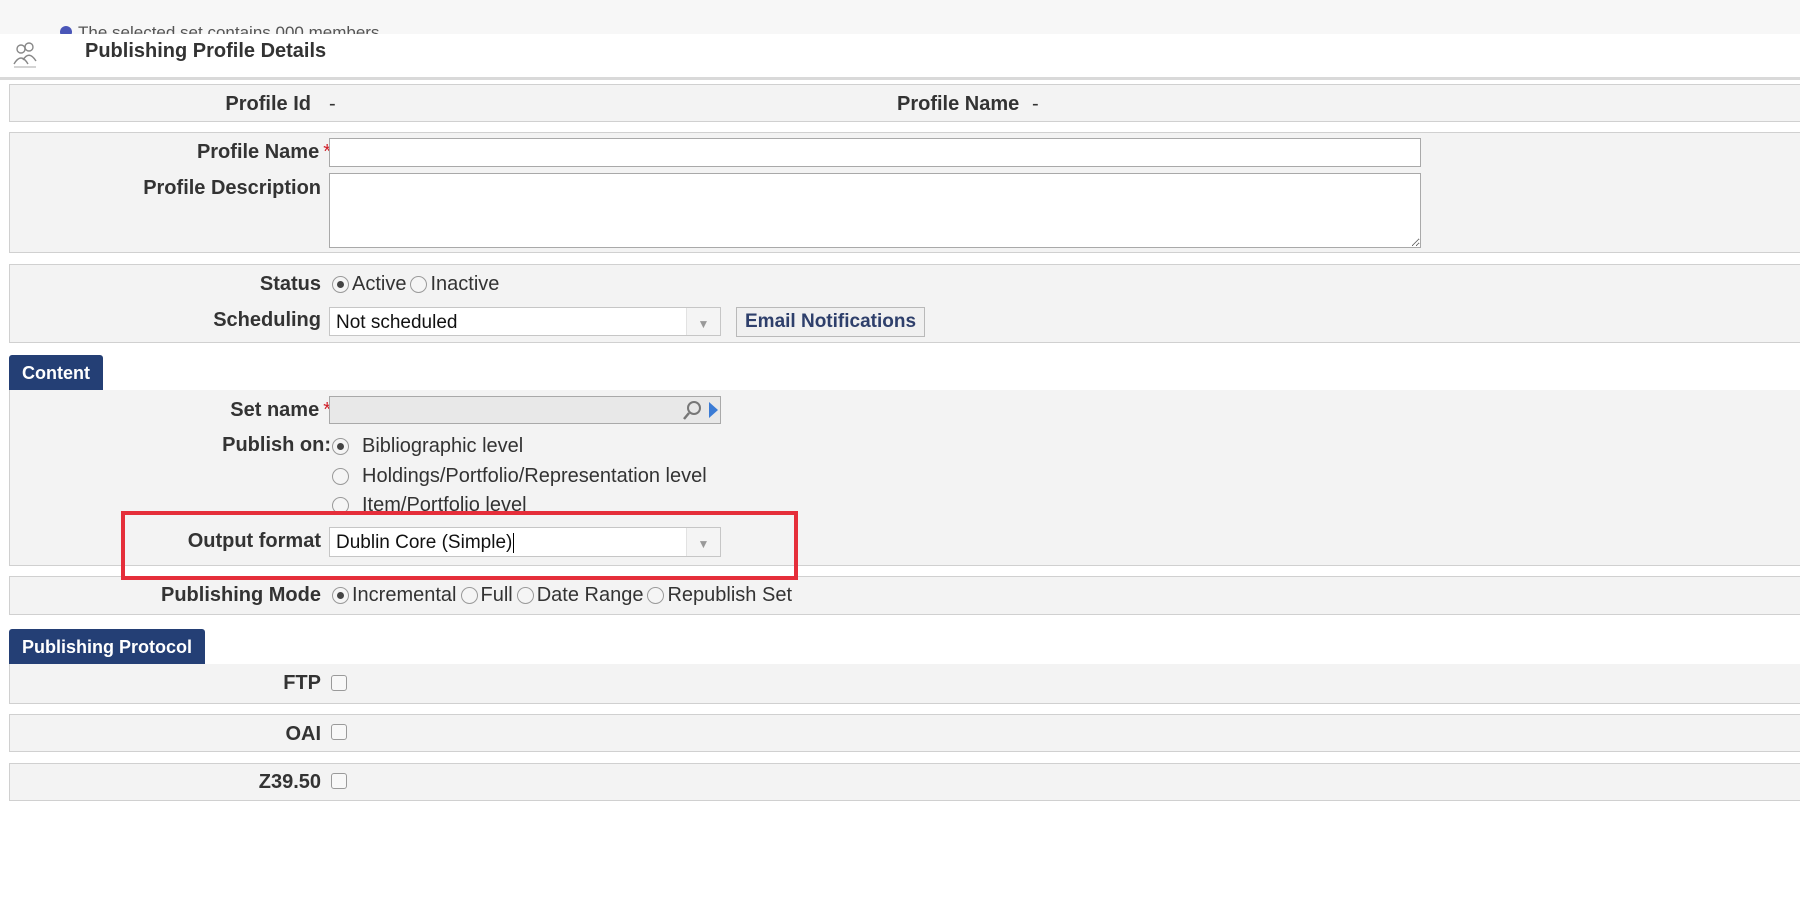 The image size is (1800, 915). I want to click on status-radio-group: Active Inactive, so click(417, 286).